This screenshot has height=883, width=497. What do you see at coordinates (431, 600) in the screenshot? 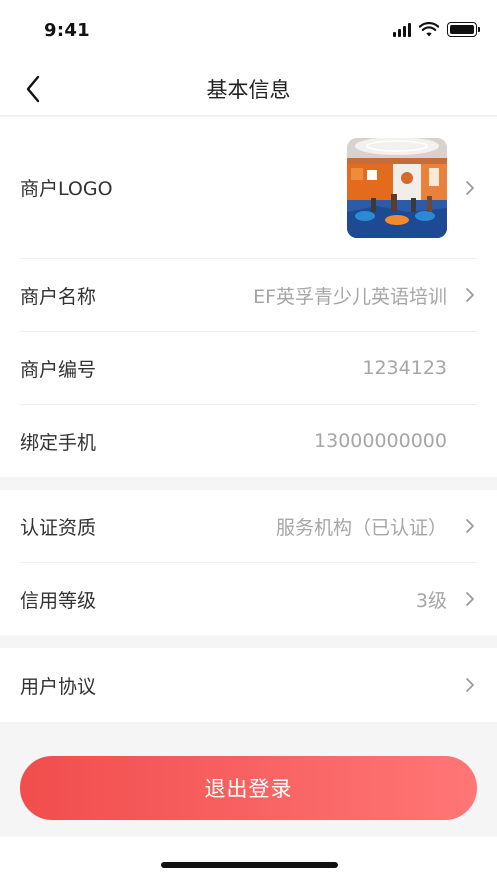
I see `credit-level-value: 3级` at bounding box center [431, 600].